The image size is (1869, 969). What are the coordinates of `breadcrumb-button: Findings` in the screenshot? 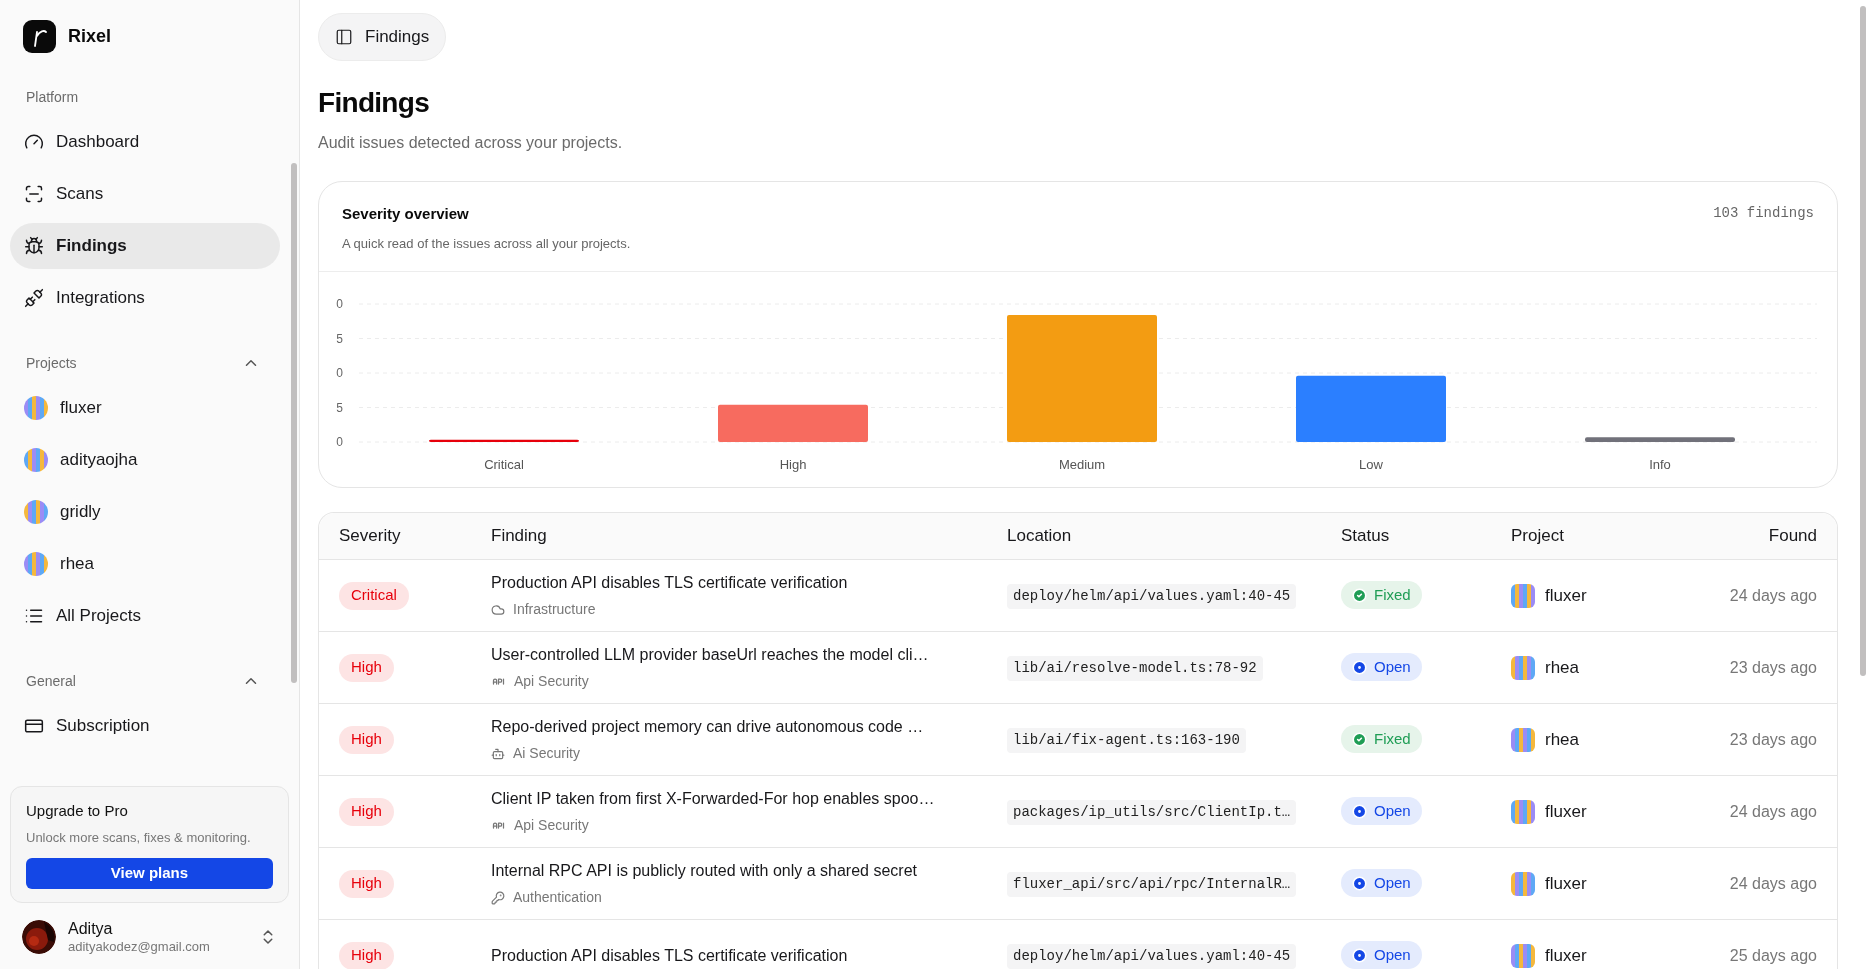 It's located at (382, 37).